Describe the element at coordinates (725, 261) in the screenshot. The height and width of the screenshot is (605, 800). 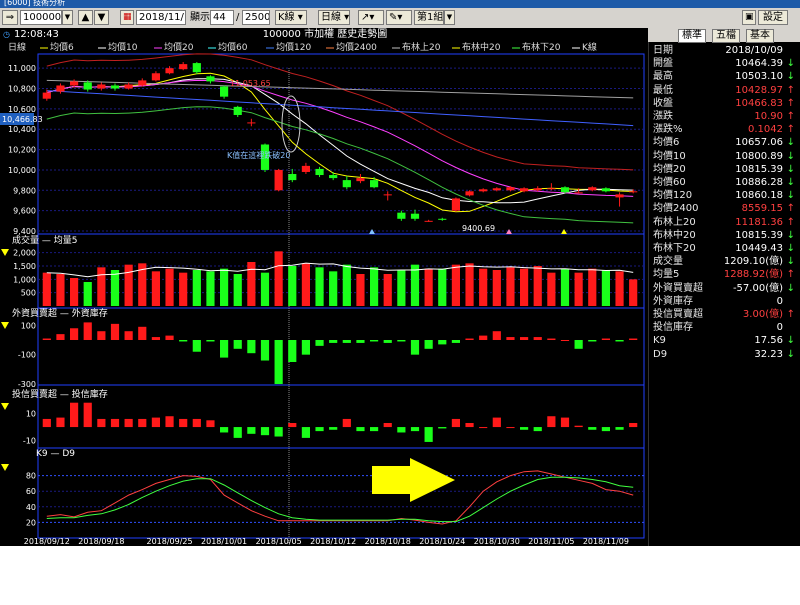
I see `info-row-16: 成交量 1209.10(億) ↓` at that location.